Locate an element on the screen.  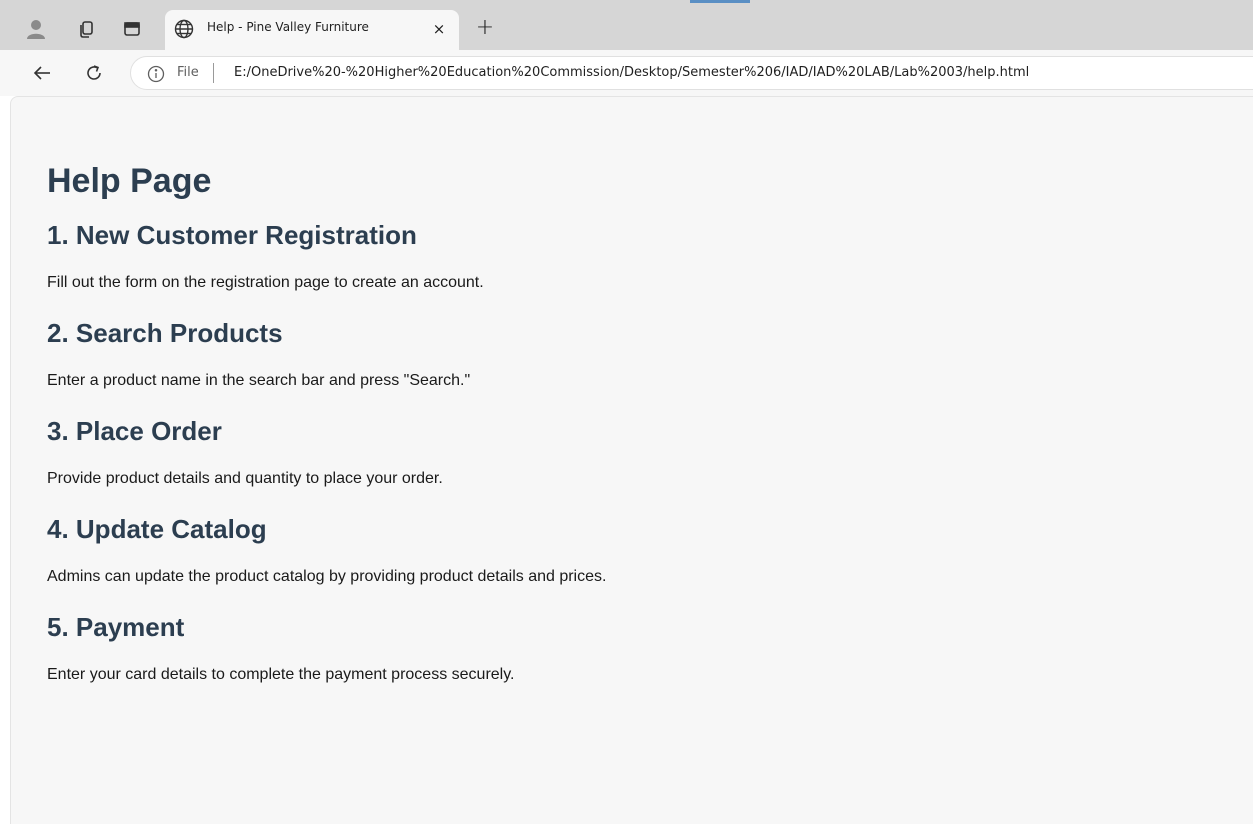
address-separator is located at coordinates (213, 73).